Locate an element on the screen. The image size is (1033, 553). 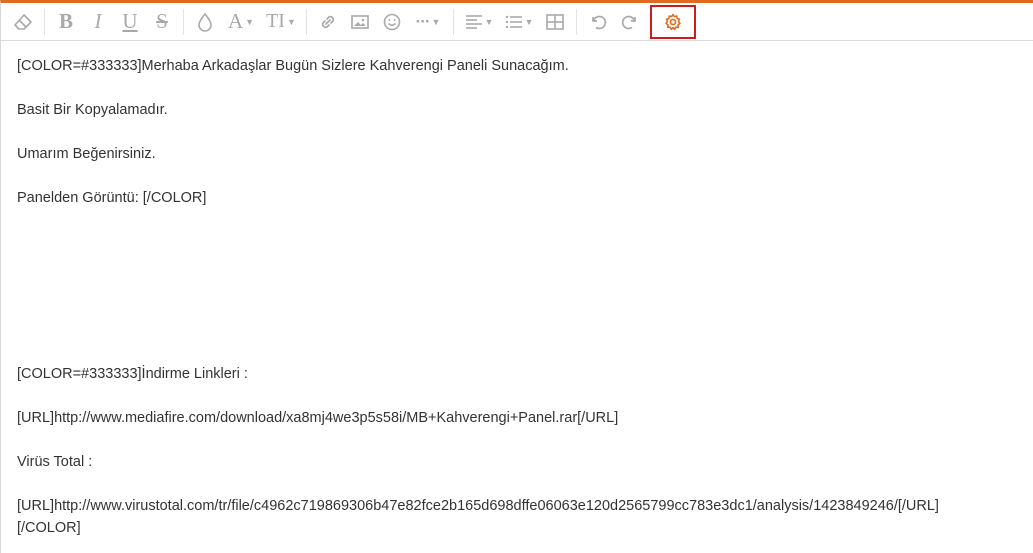
font-family-button: A ▼ is located at coordinates (241, 22).